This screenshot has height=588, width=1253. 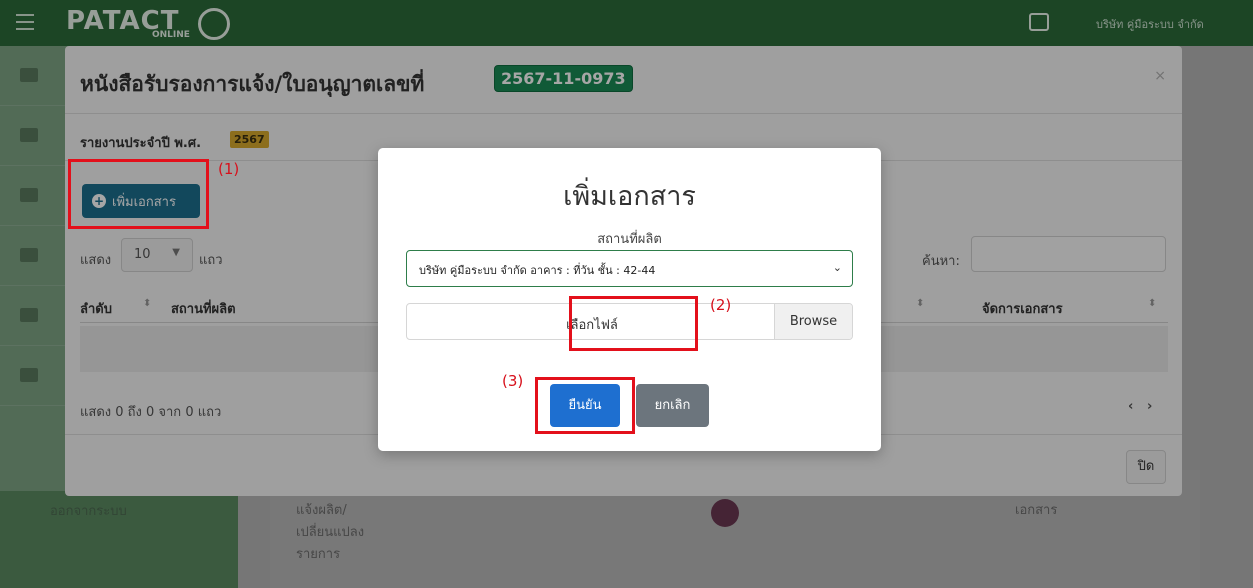 What do you see at coordinates (138, 194) in the screenshot?
I see `annotation-box-step1` at bounding box center [138, 194].